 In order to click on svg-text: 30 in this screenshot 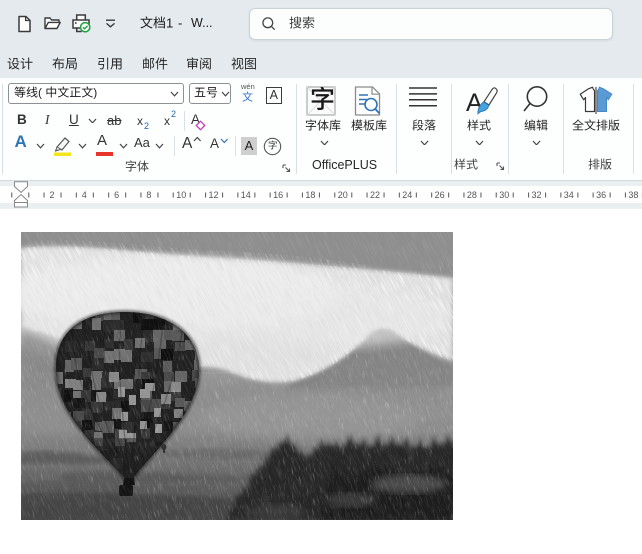, I will do `click(504, 195)`.